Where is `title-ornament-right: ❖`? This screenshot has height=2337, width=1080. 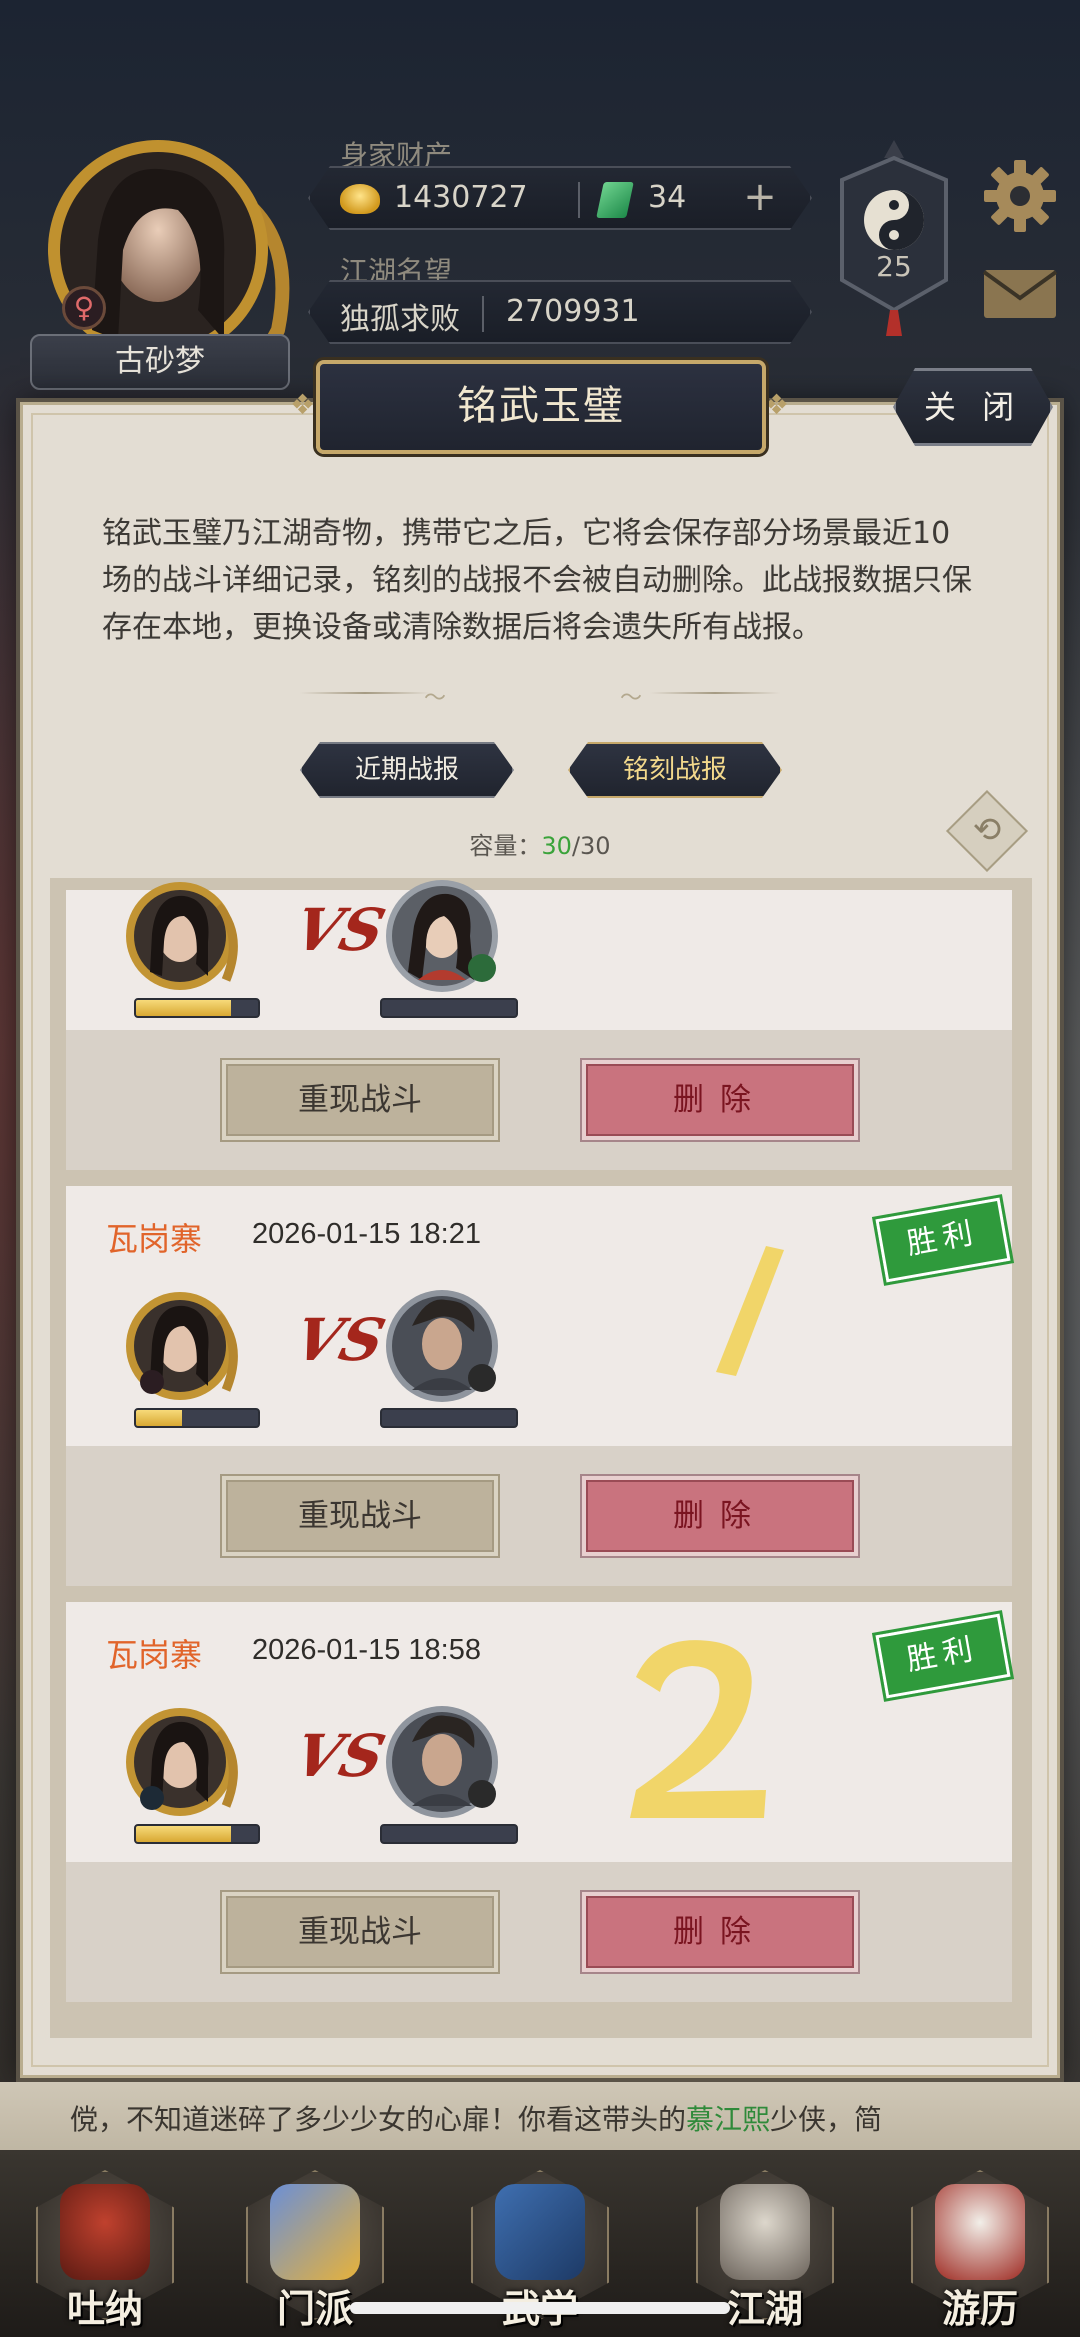 title-ornament-right: ❖ is located at coordinates (777, 404).